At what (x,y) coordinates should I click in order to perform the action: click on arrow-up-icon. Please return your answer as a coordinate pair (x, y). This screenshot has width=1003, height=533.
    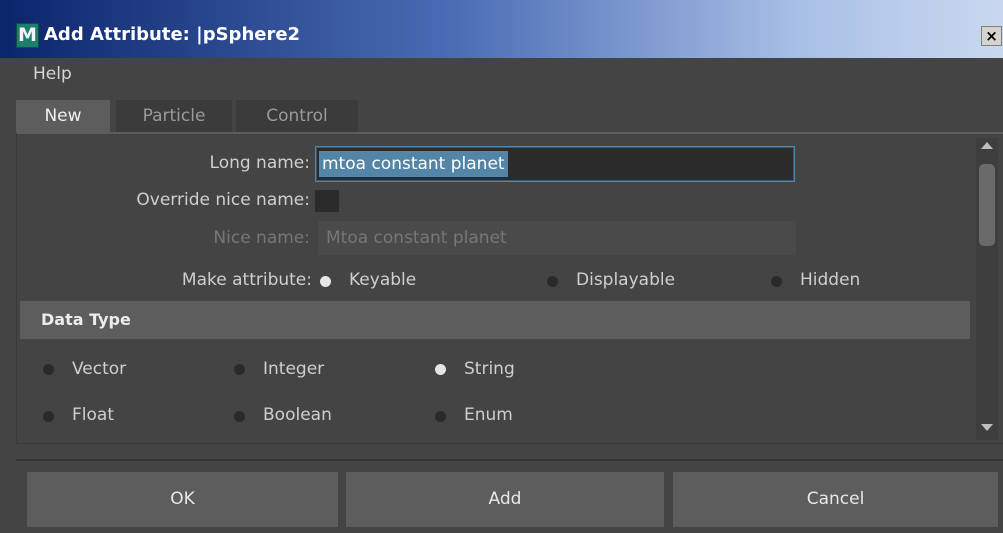
    Looking at the image, I should click on (987, 145).